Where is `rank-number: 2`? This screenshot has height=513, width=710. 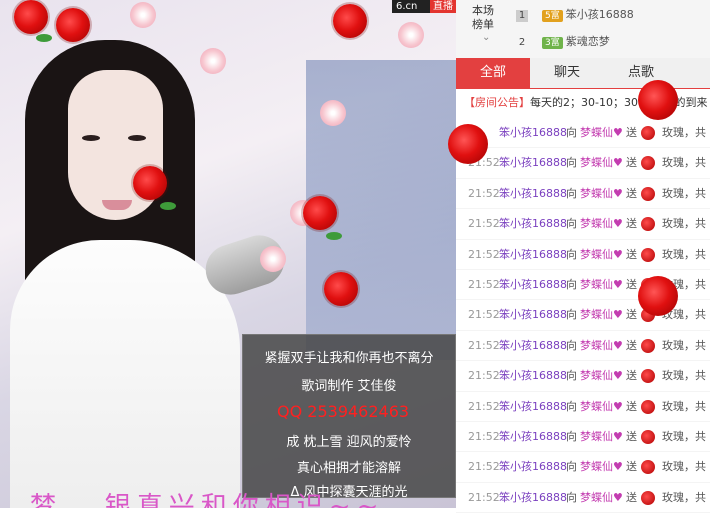 rank-number: 2 is located at coordinates (522, 42).